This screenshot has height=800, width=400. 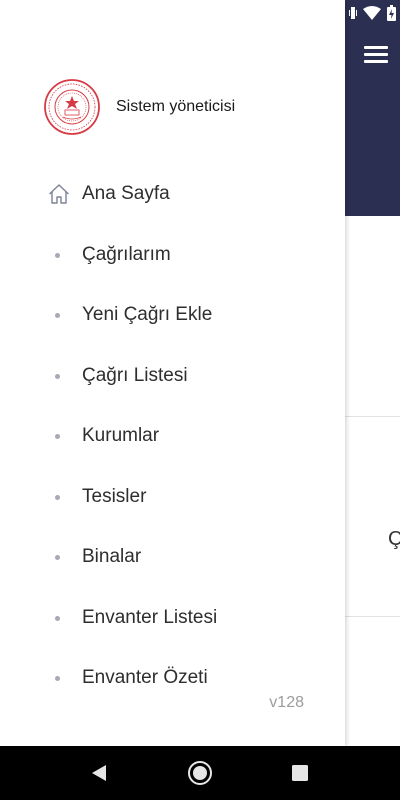 What do you see at coordinates (353, 13) in the screenshot?
I see `vibrate-icon` at bounding box center [353, 13].